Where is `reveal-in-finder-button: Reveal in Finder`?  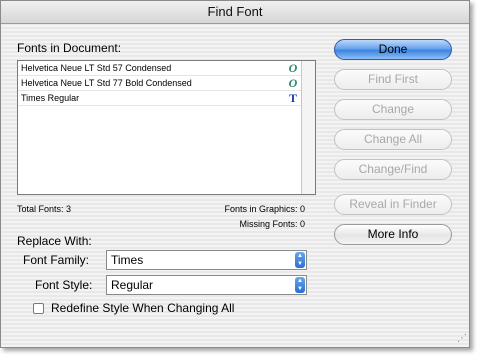
reveal-in-finder-button: Reveal in Finder is located at coordinates (393, 204).